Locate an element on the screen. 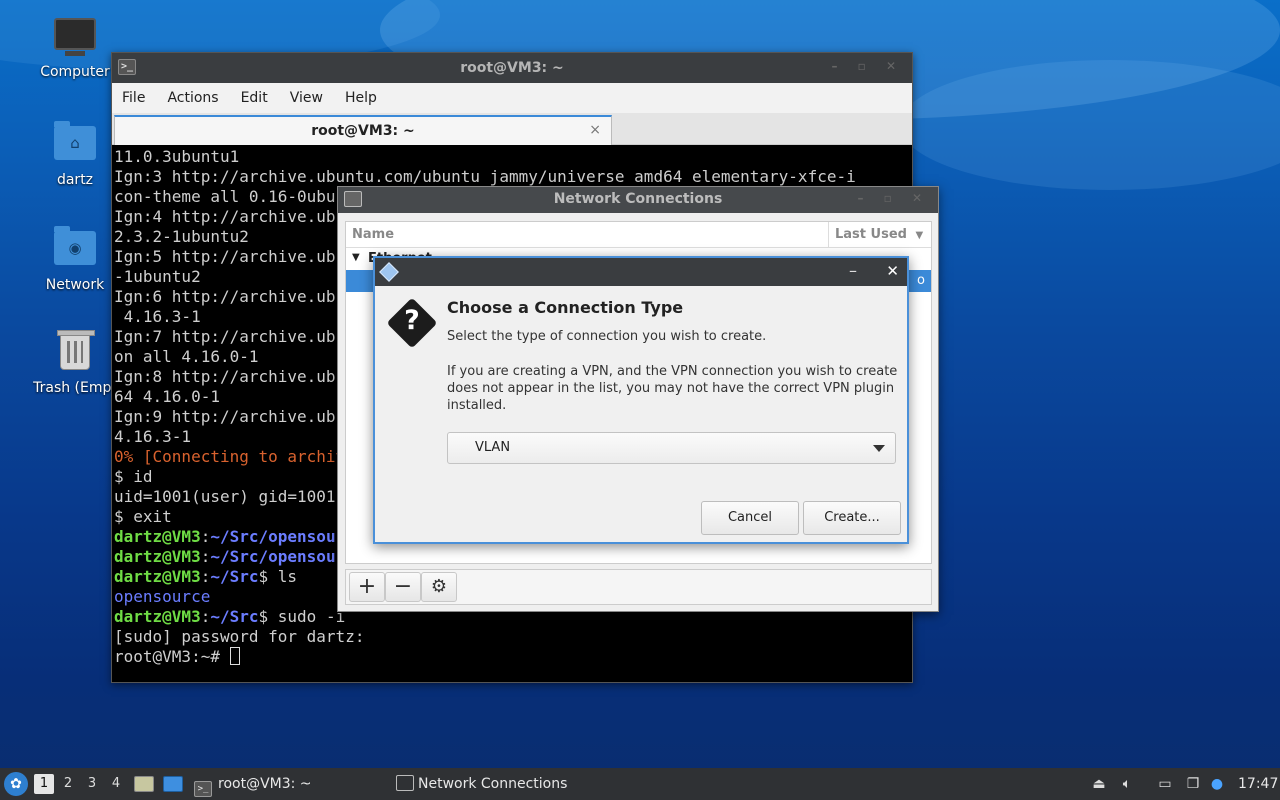 Image resolution: width=1280 pixels, height=800 pixels. expander-triangle-icon: ▼ is located at coordinates (356, 257).